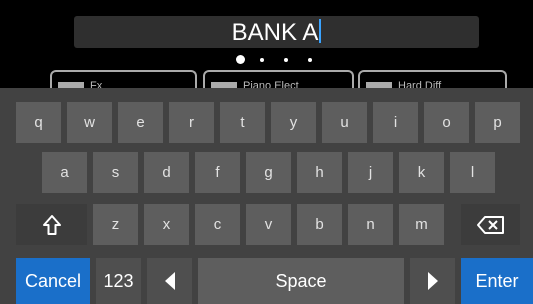 The width and height of the screenshot is (533, 304). Describe the element at coordinates (140, 122) in the screenshot. I see `key-e: e` at that location.